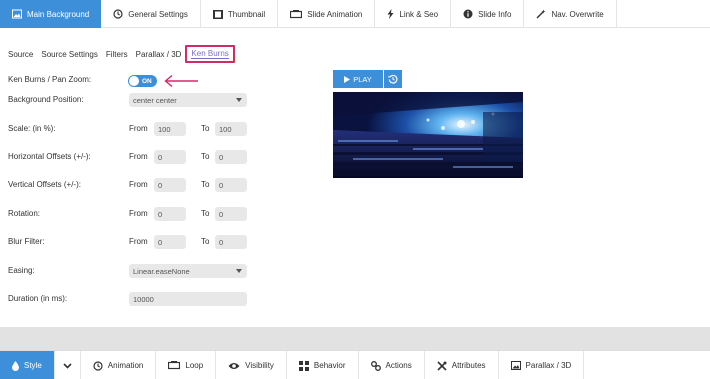  What do you see at coordinates (231, 185) in the screenshot?
I see `vertical-to-input: 0` at bounding box center [231, 185].